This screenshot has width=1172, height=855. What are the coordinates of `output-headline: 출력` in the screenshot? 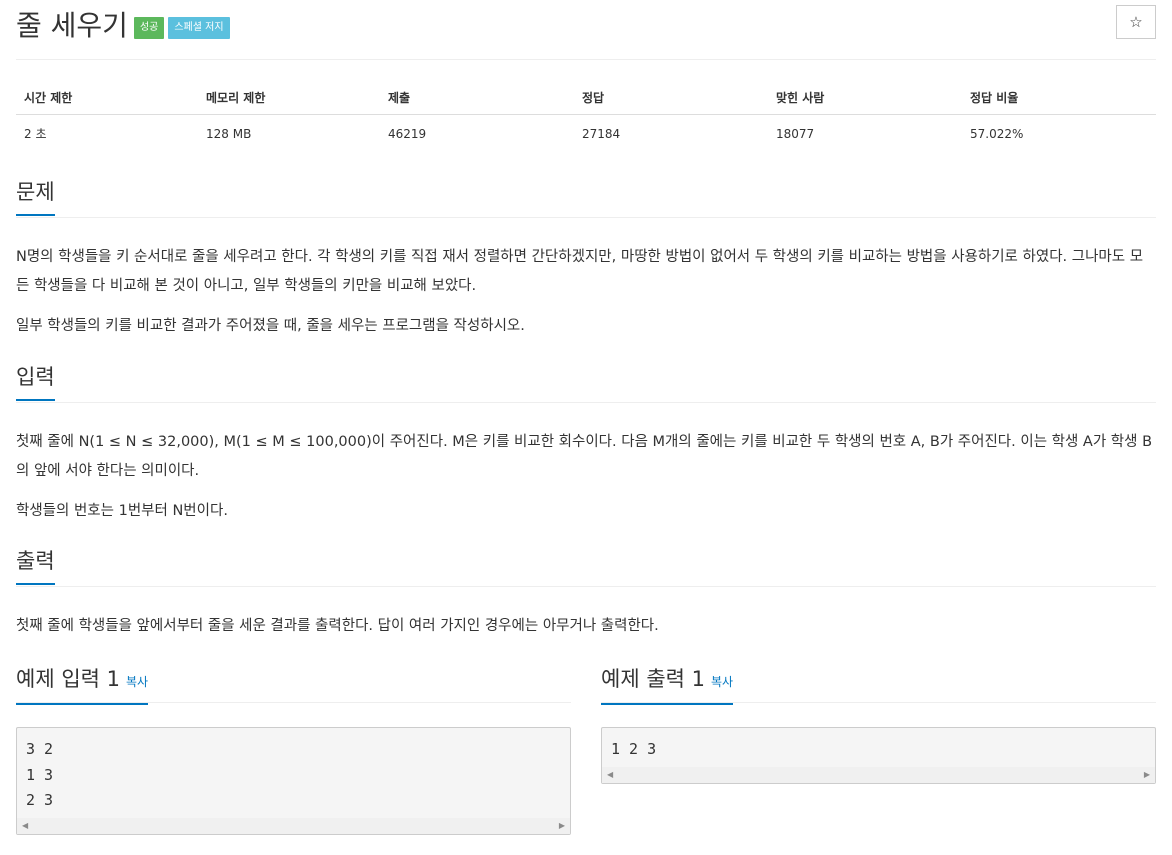 It's located at (586, 566).